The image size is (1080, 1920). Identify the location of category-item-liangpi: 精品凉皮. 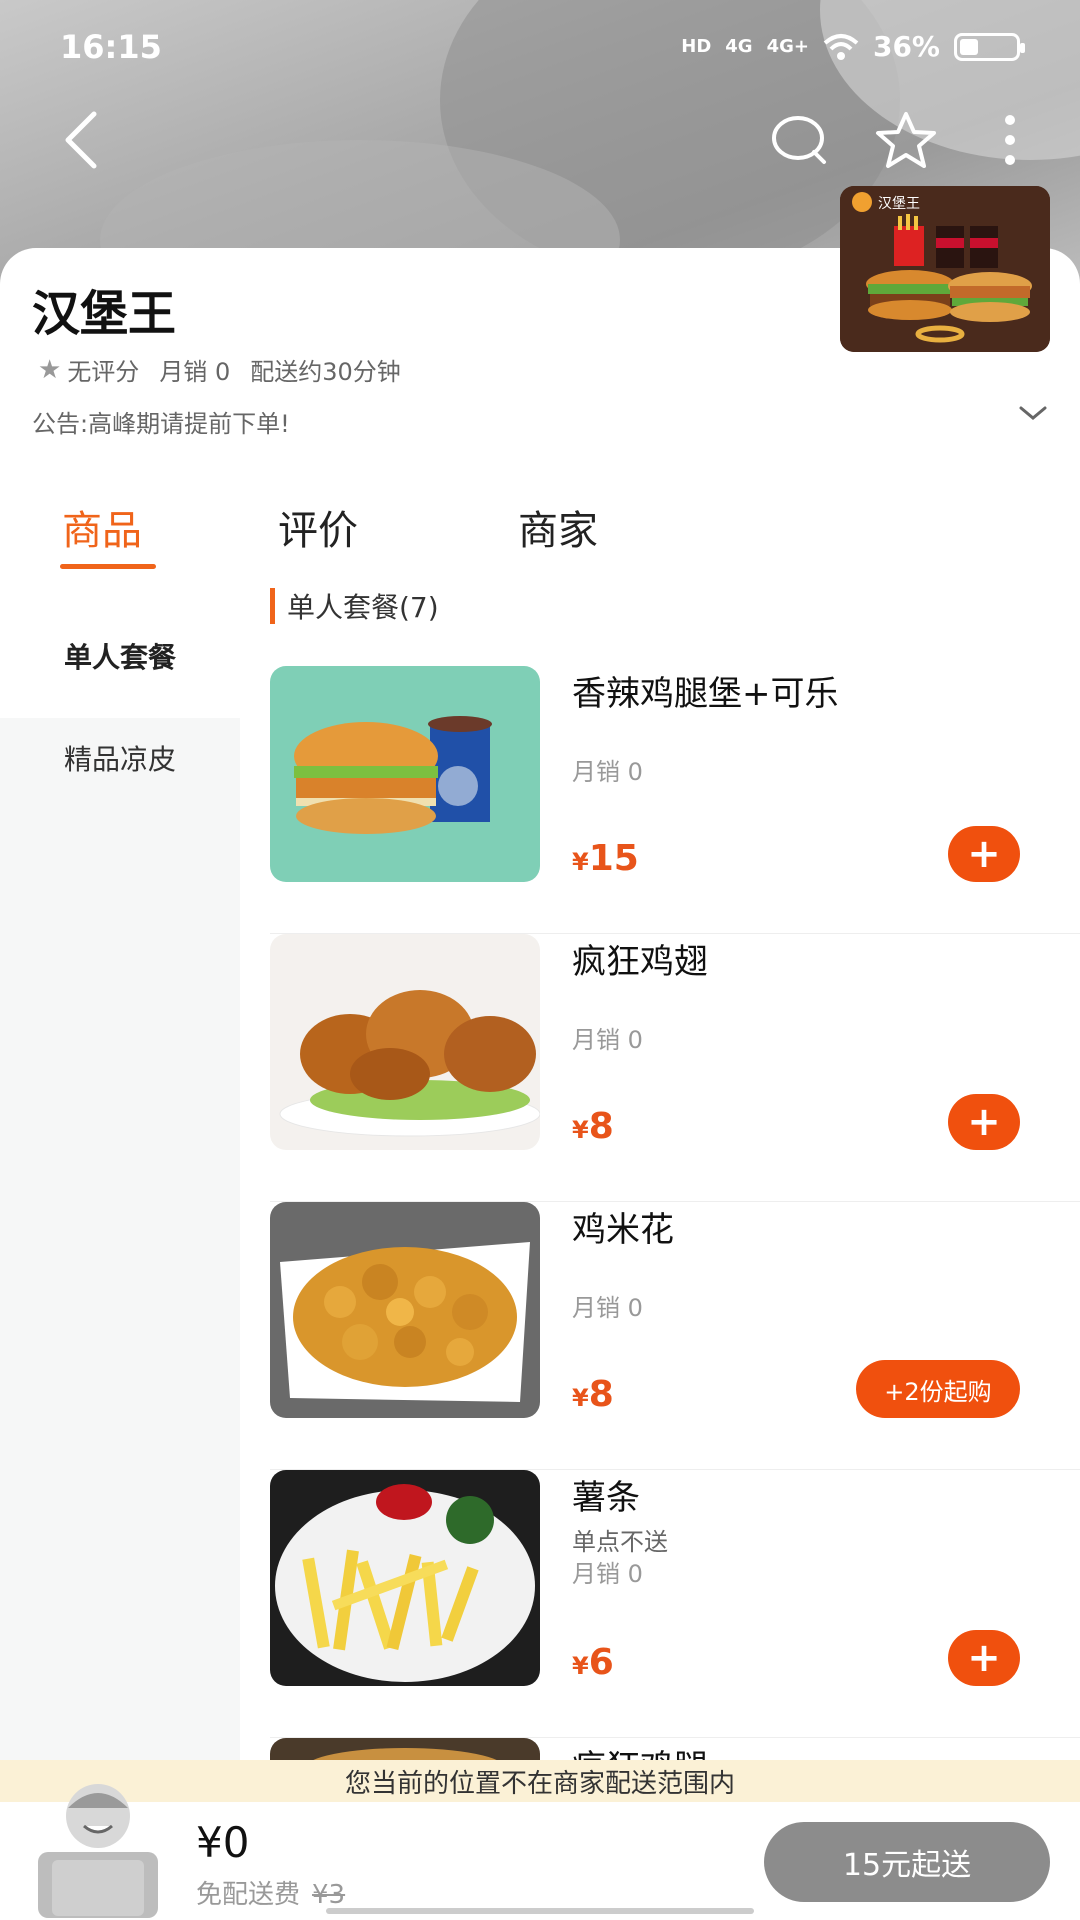
(120, 758).